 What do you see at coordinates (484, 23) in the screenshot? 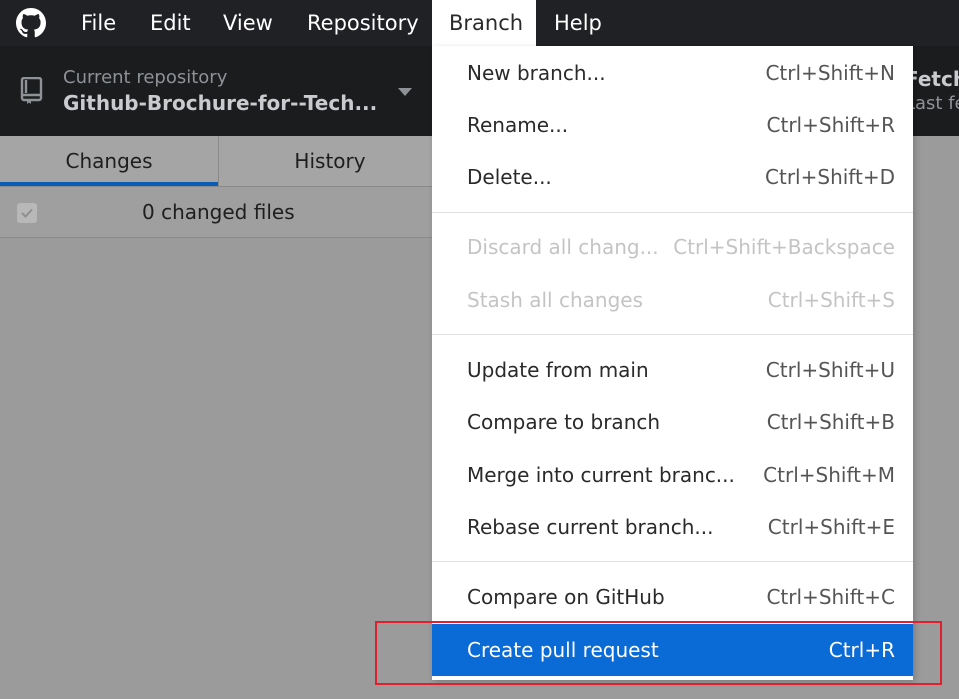
I see `menu-branch: Branch` at bounding box center [484, 23].